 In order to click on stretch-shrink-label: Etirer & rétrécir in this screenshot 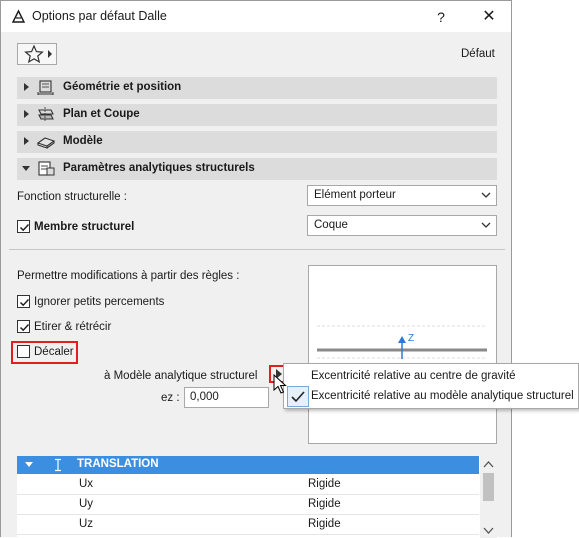, I will do `click(73, 327)`.